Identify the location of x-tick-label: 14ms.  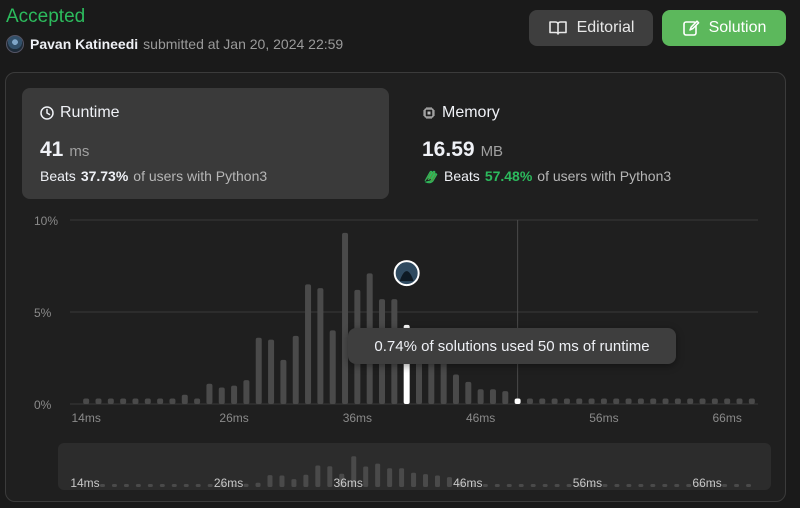
(85, 418).